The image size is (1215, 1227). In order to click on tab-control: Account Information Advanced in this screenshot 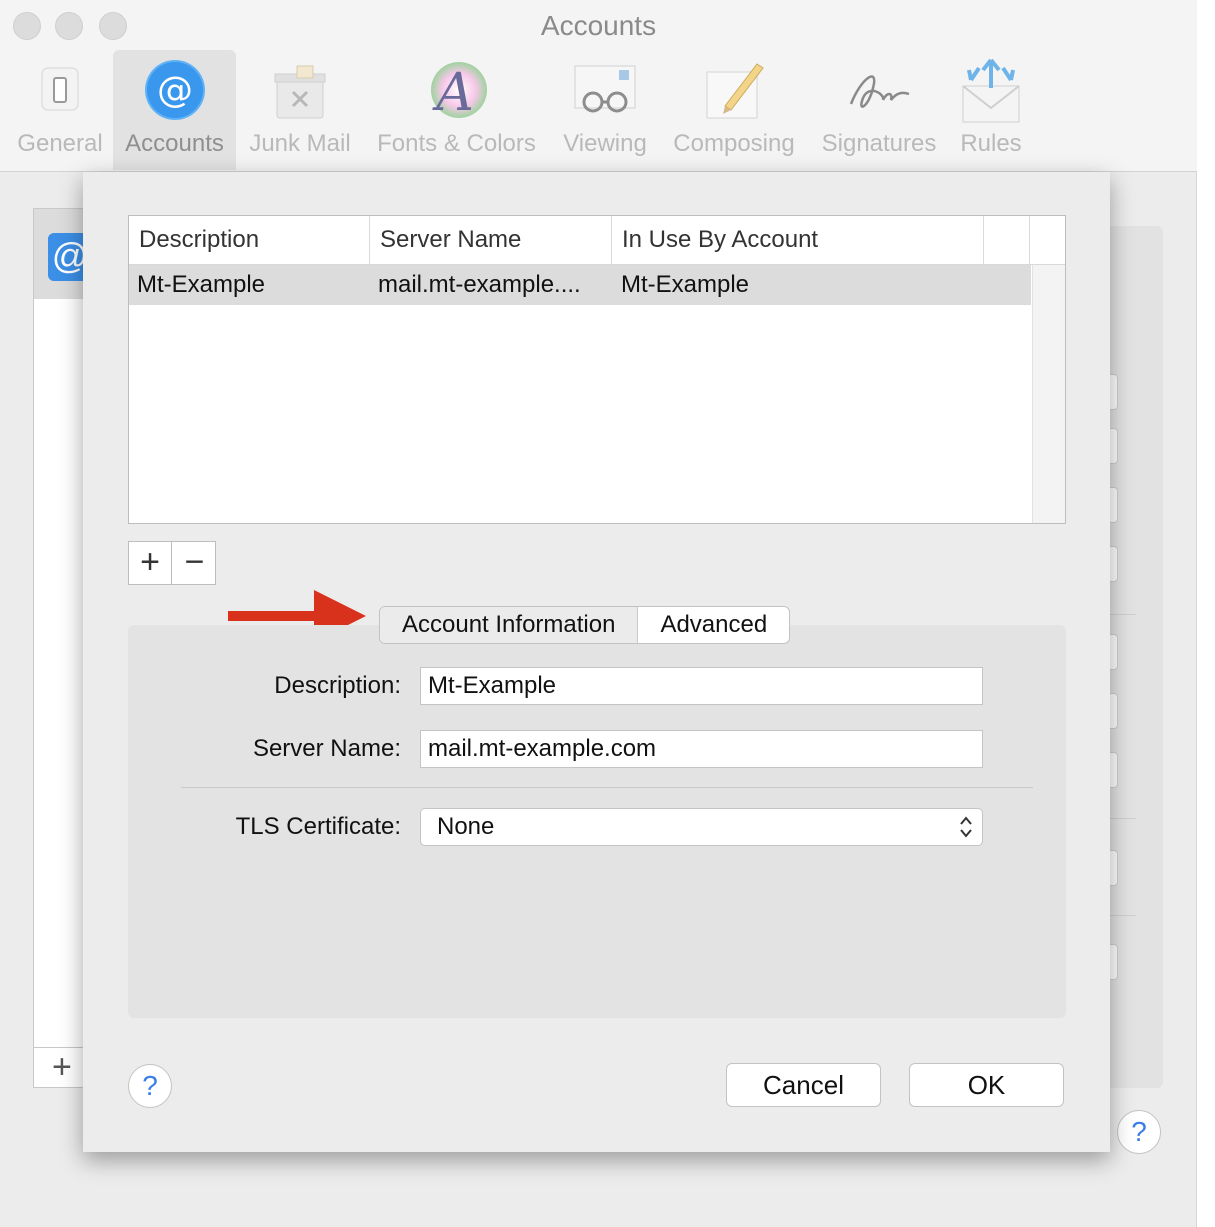, I will do `click(585, 625)`.